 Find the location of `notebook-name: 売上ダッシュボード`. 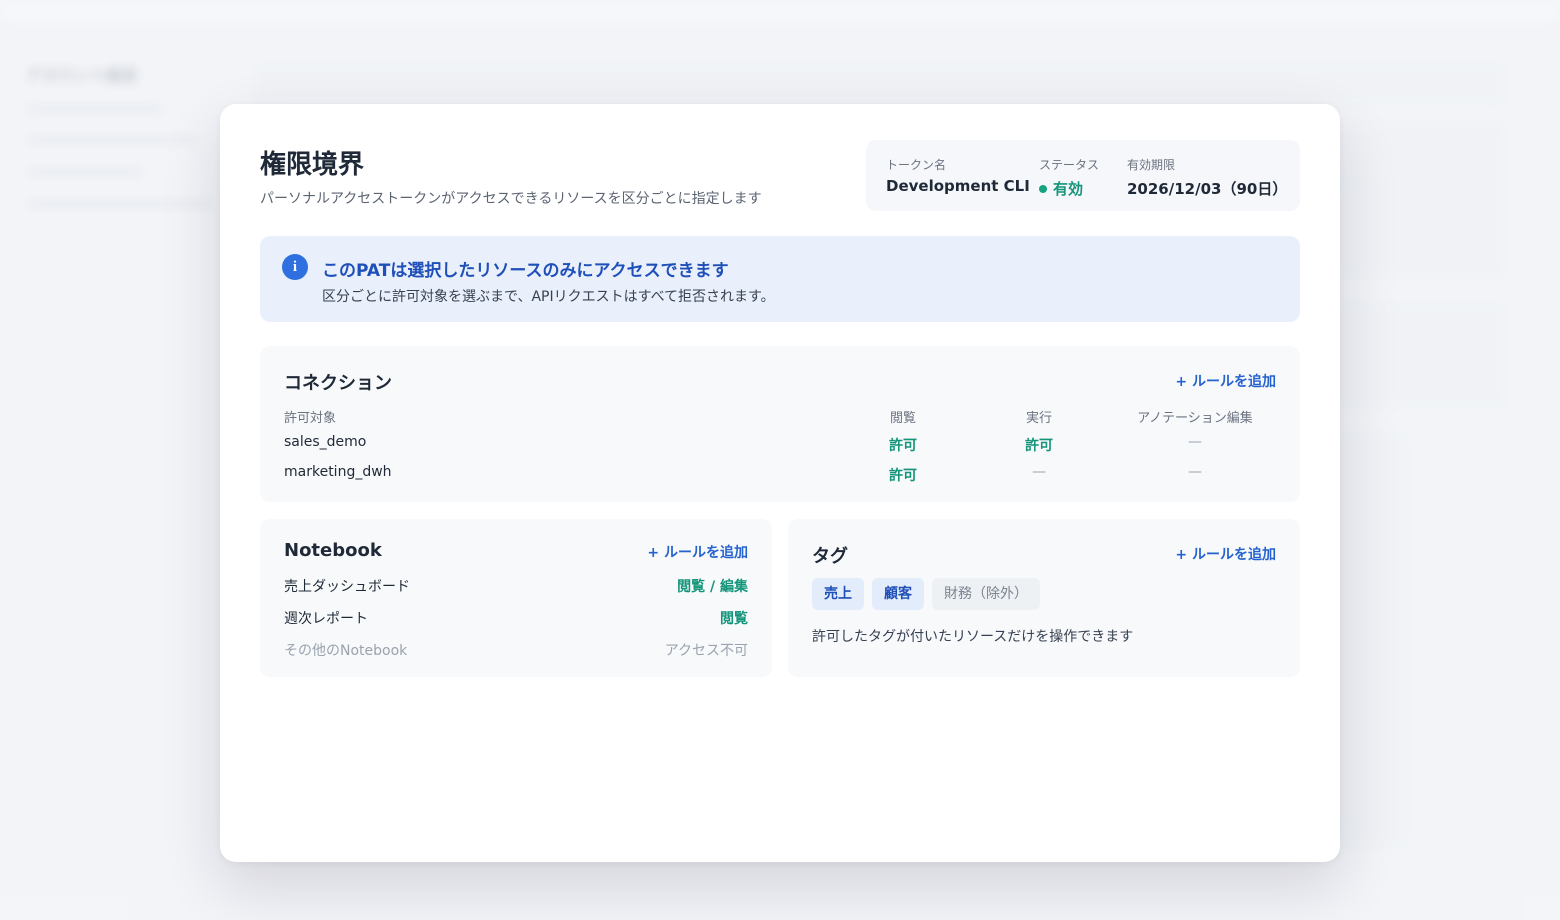

notebook-name: 売上ダッシュボード is located at coordinates (347, 587).